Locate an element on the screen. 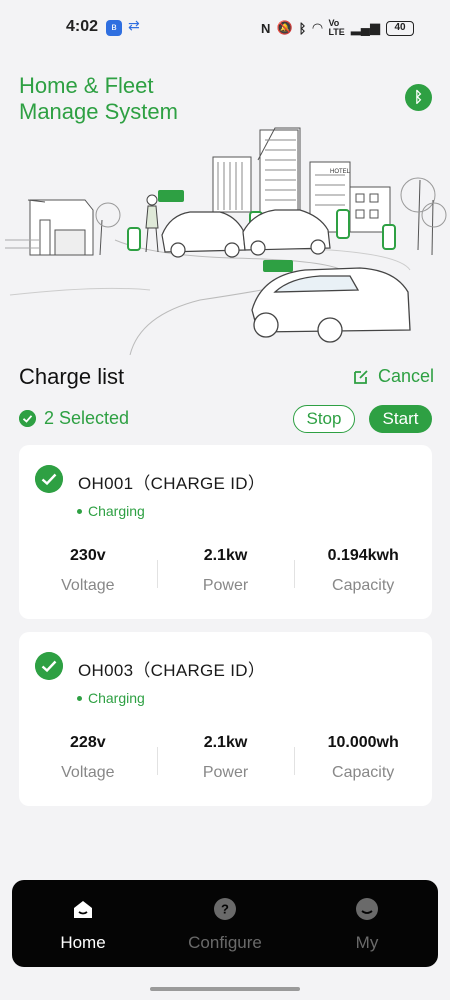 Image resolution: width=450 pixels, height=1000 pixels. selected-count: 2 Selected is located at coordinates (74, 418).